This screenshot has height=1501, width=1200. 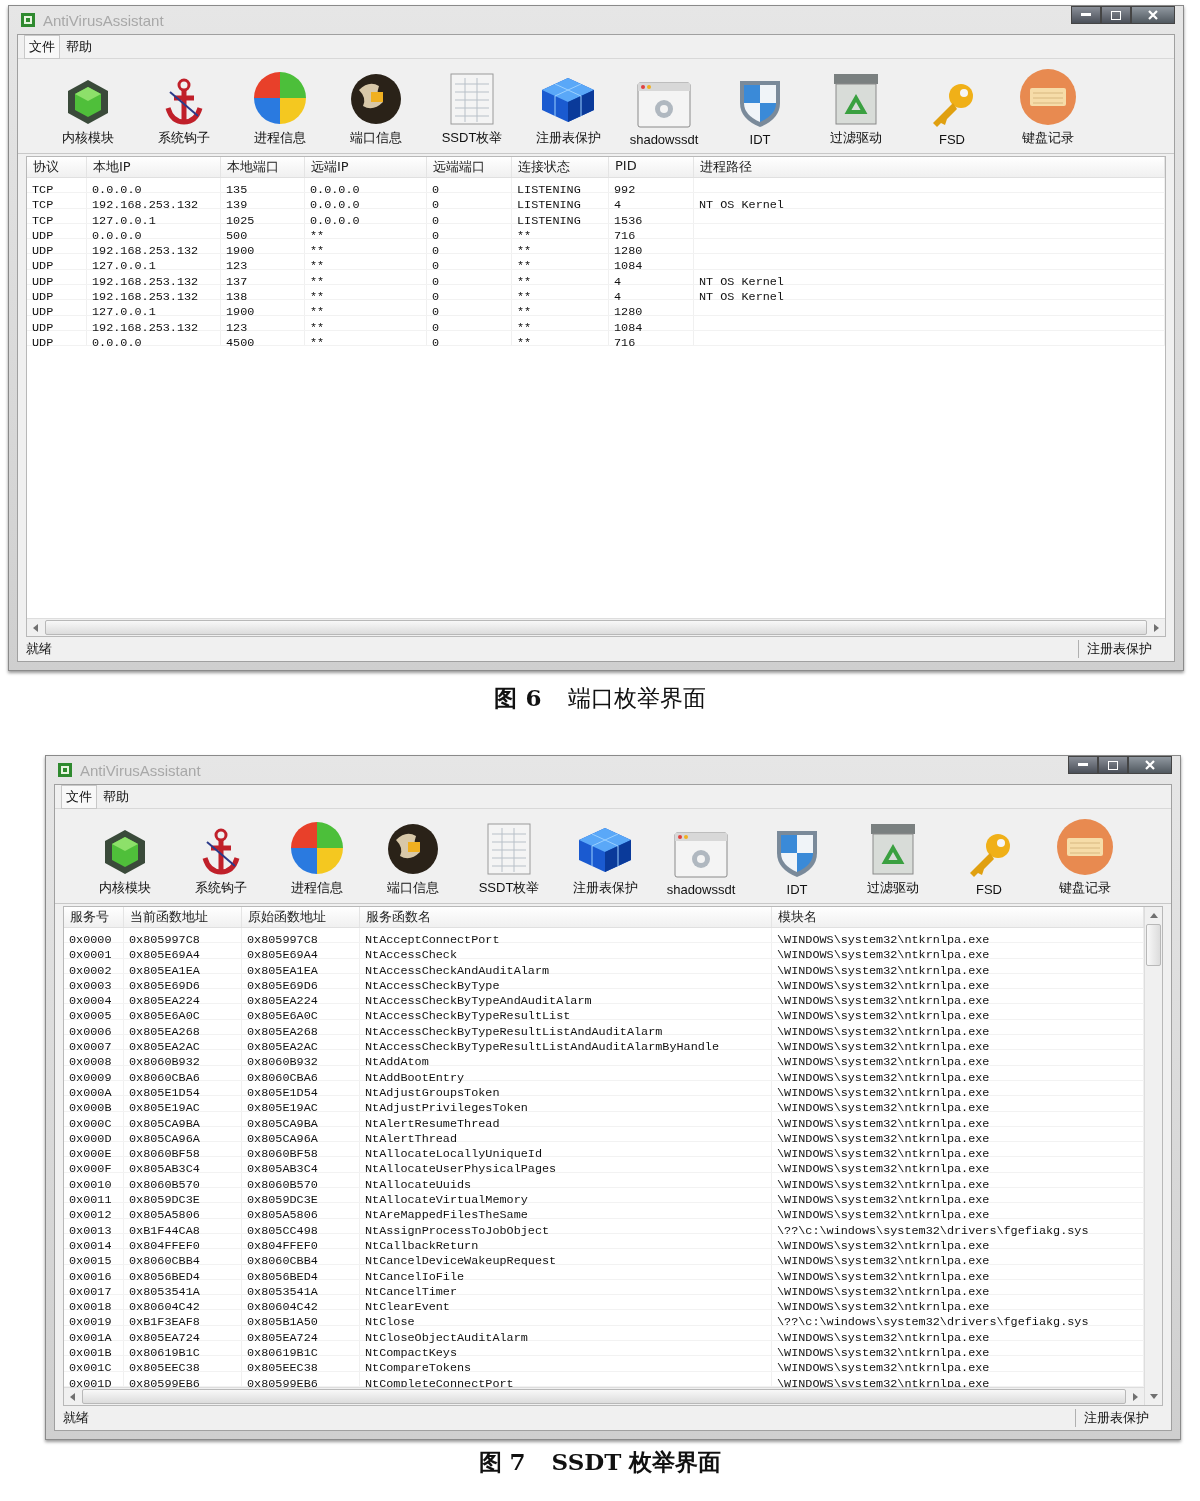 What do you see at coordinates (237, 281) in the screenshot?
I see `table-cell: 137` at bounding box center [237, 281].